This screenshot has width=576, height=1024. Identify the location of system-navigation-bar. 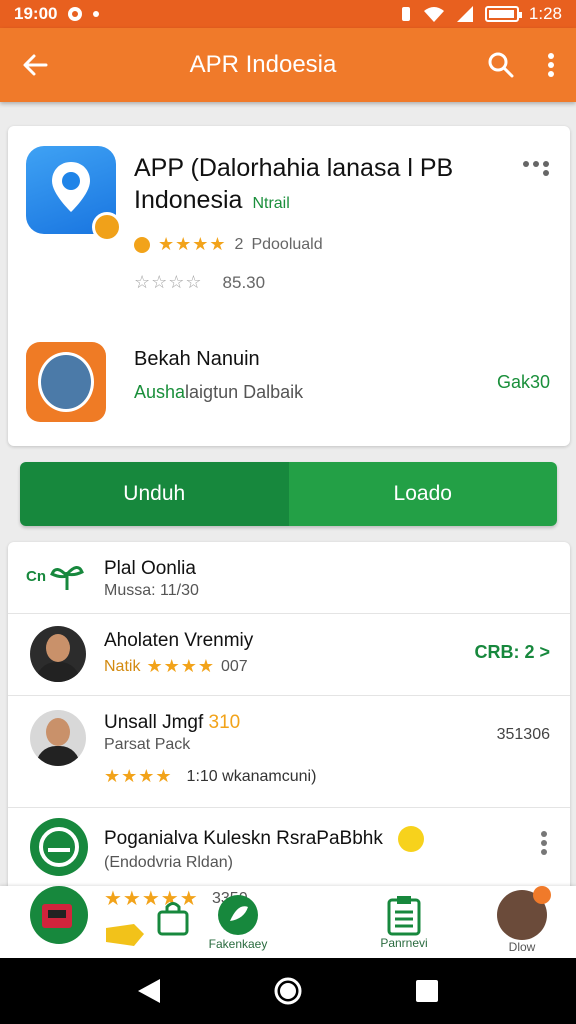
(288, 991).